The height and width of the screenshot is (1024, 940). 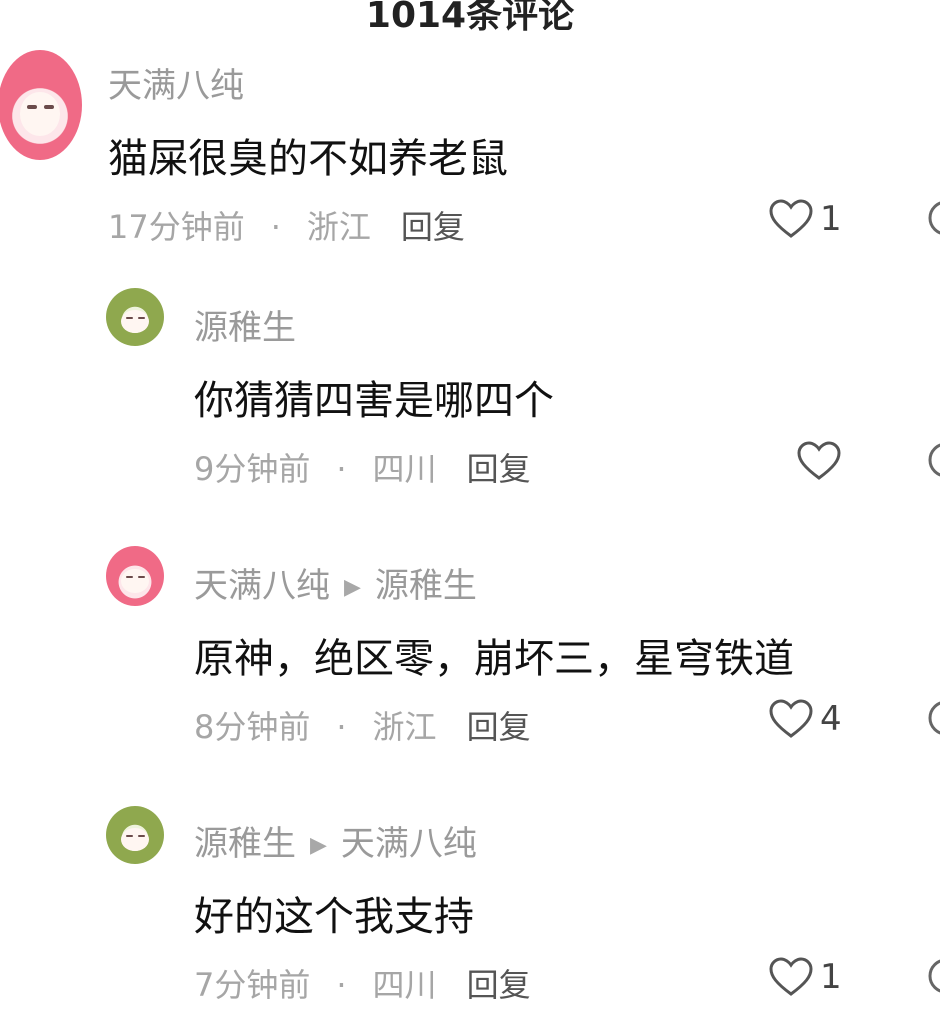 What do you see at coordinates (362, 983) in the screenshot?
I see `comment-meta: 7分钟前 · 四川 回复` at bounding box center [362, 983].